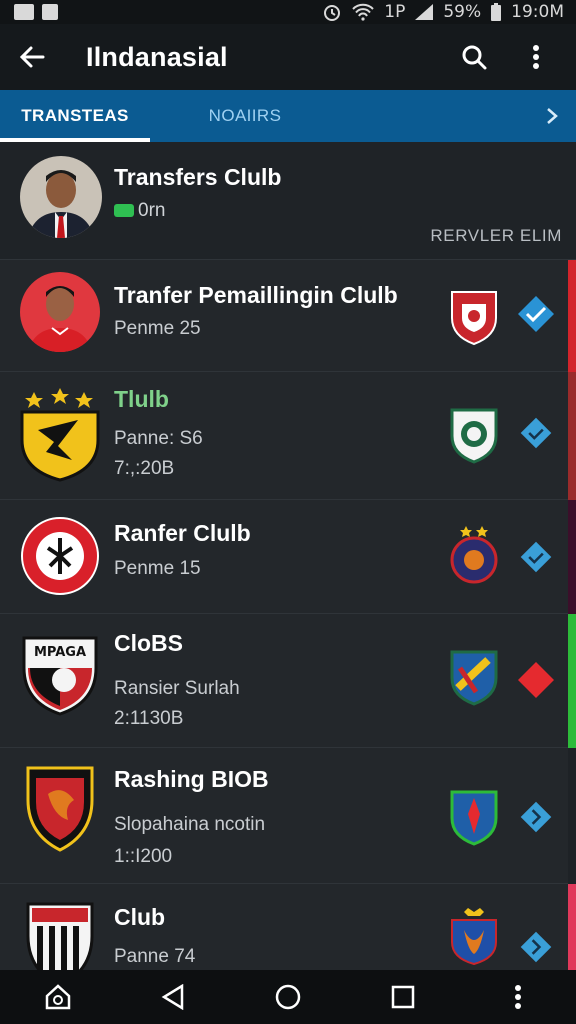  What do you see at coordinates (245, 116) in the screenshot?
I see `tab-second: NOAIIRS` at bounding box center [245, 116].